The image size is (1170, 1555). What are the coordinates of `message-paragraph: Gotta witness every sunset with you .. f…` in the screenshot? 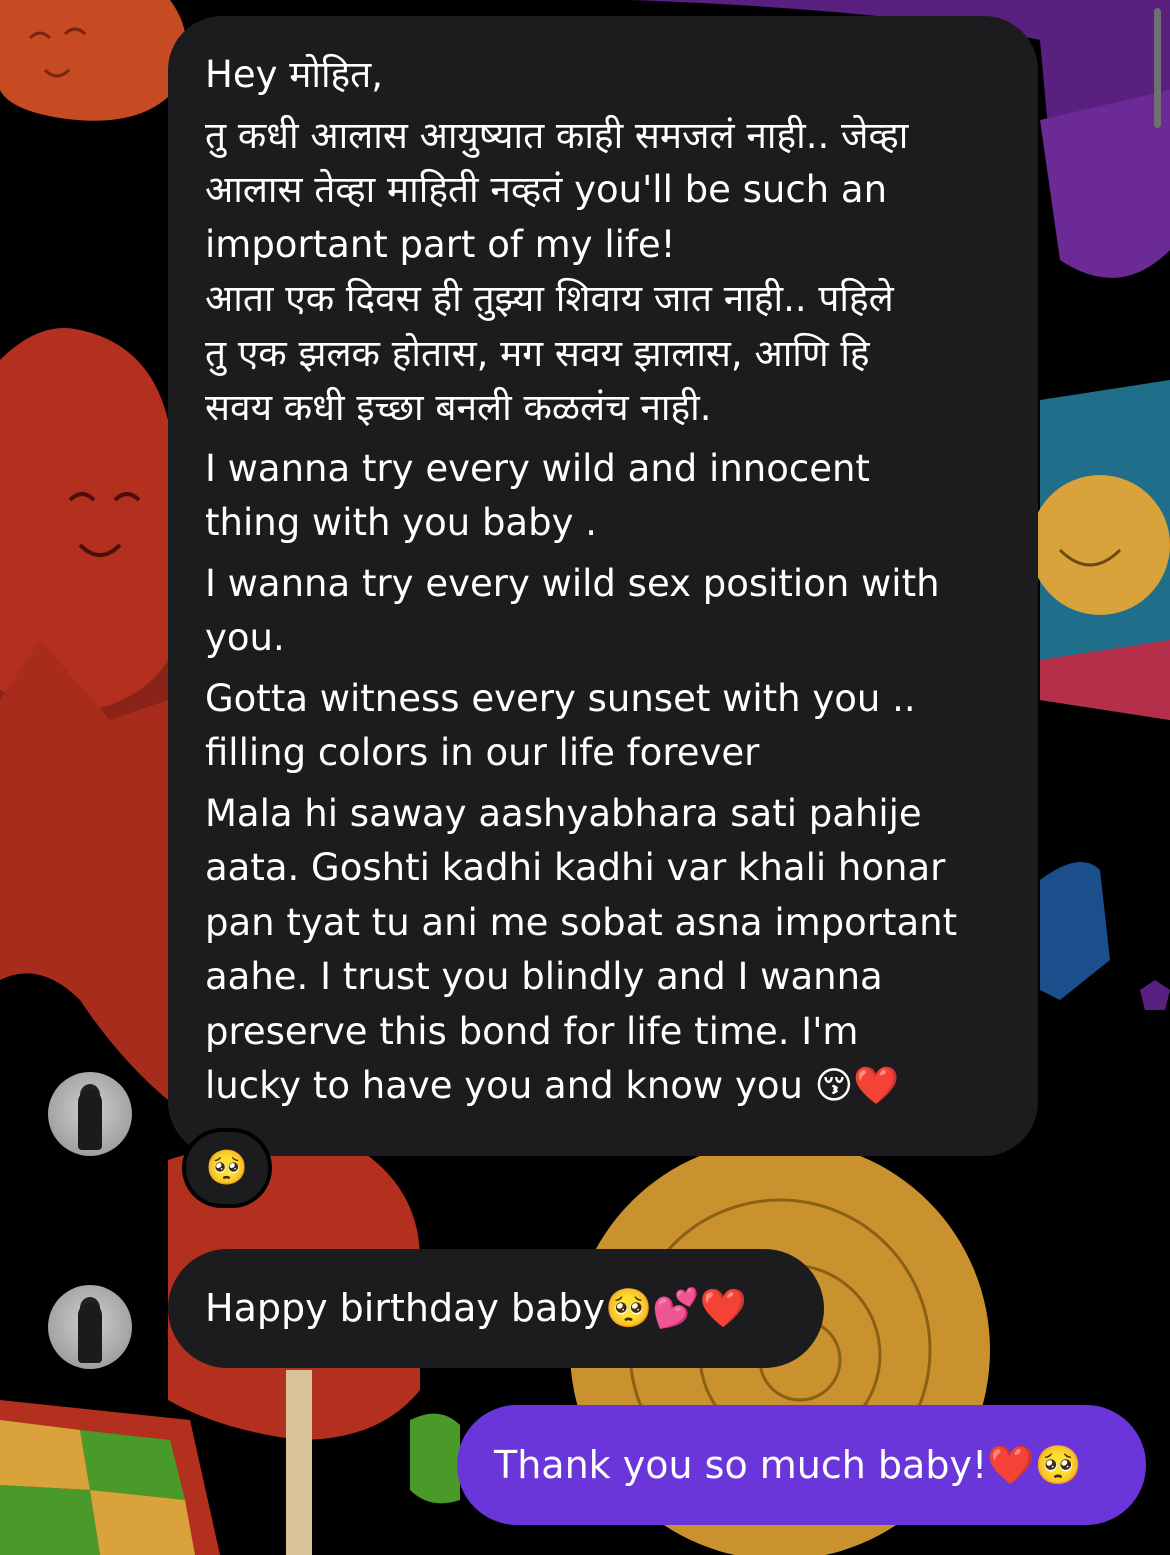 It's located at (560, 725).